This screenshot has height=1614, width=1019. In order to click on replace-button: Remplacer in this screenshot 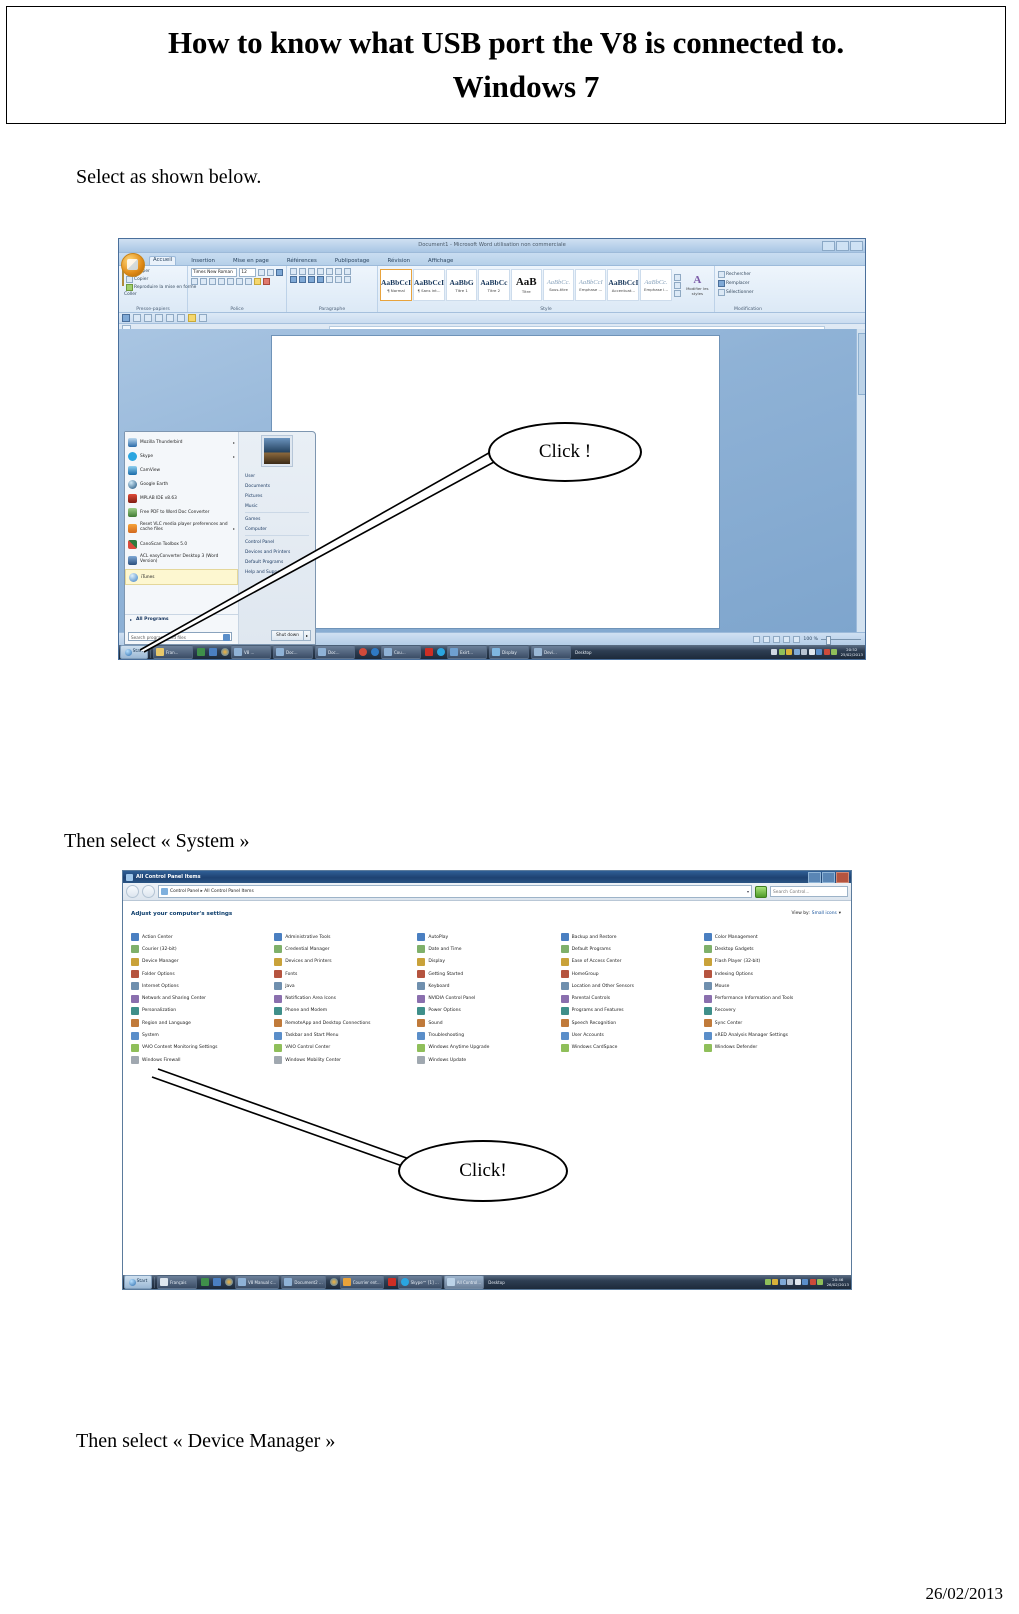, I will do `click(748, 283)`.